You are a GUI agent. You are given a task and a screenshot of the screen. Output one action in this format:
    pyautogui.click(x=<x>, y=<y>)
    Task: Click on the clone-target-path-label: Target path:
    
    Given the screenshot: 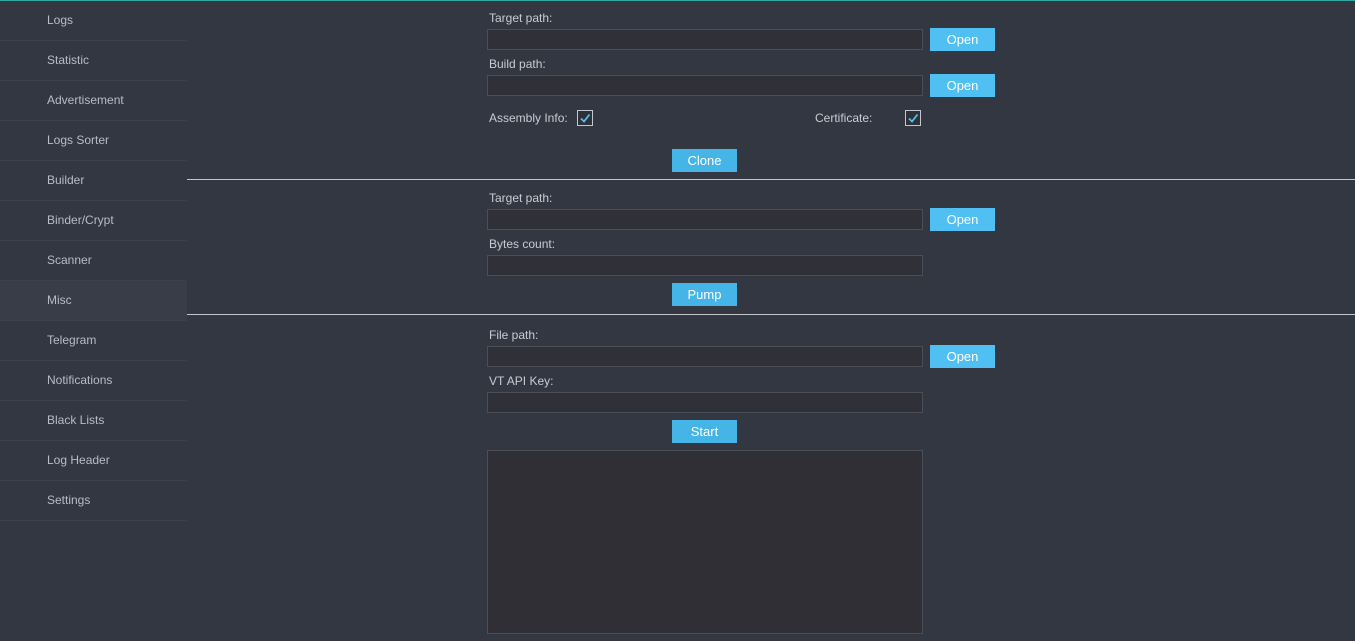 What is the action you would take?
    pyautogui.click(x=521, y=18)
    